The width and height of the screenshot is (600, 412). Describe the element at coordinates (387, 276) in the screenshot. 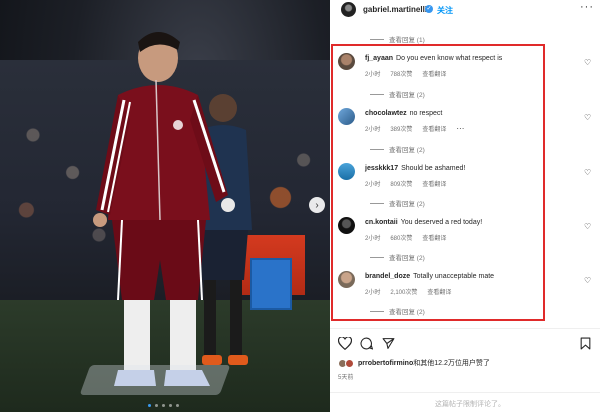

I see `commenter-username: brandel_doze` at that location.